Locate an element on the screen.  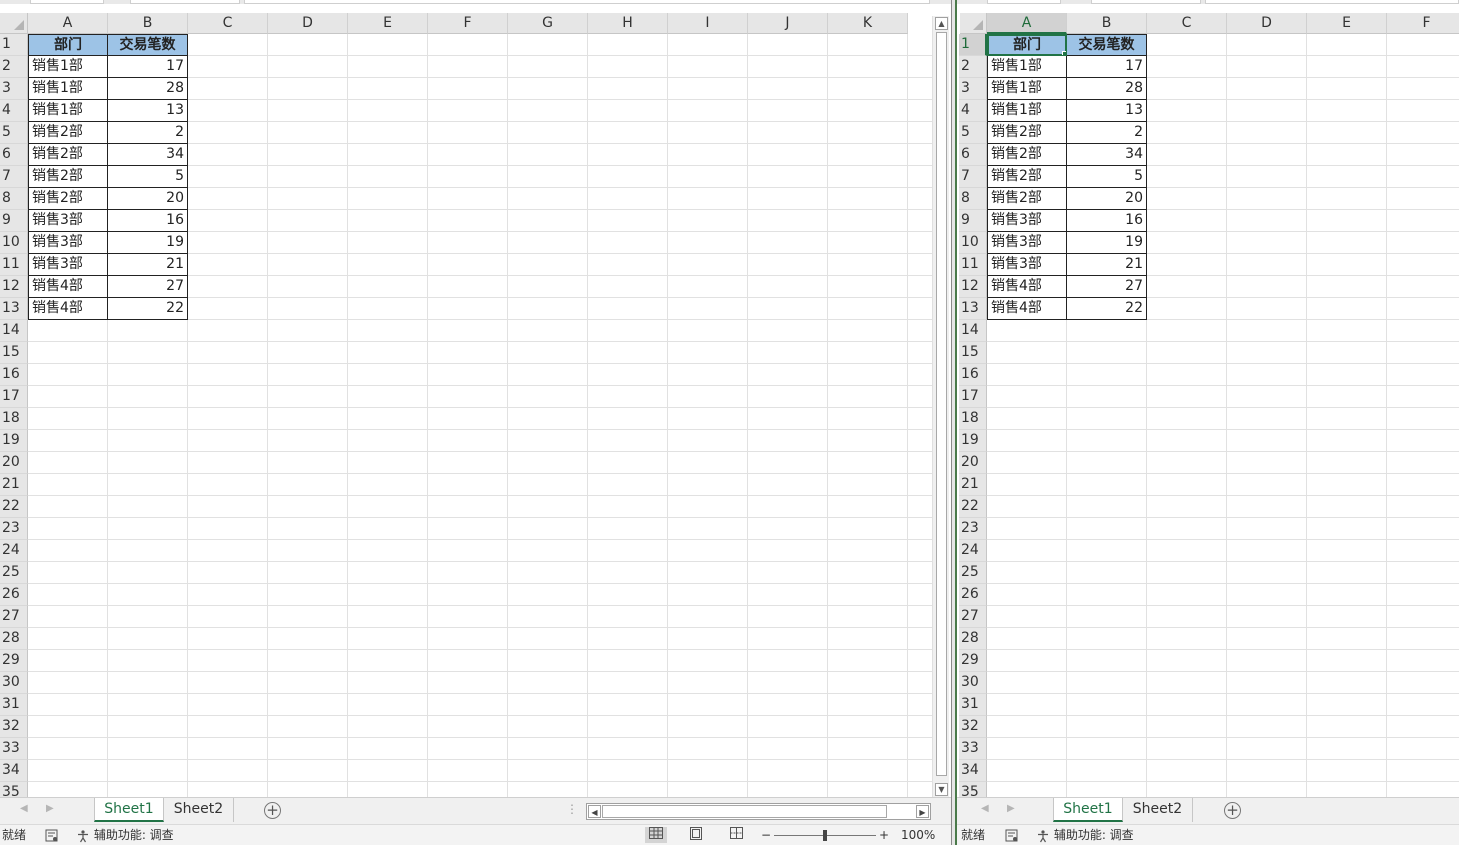
row-header-30: 30 is located at coordinates (973, 683).